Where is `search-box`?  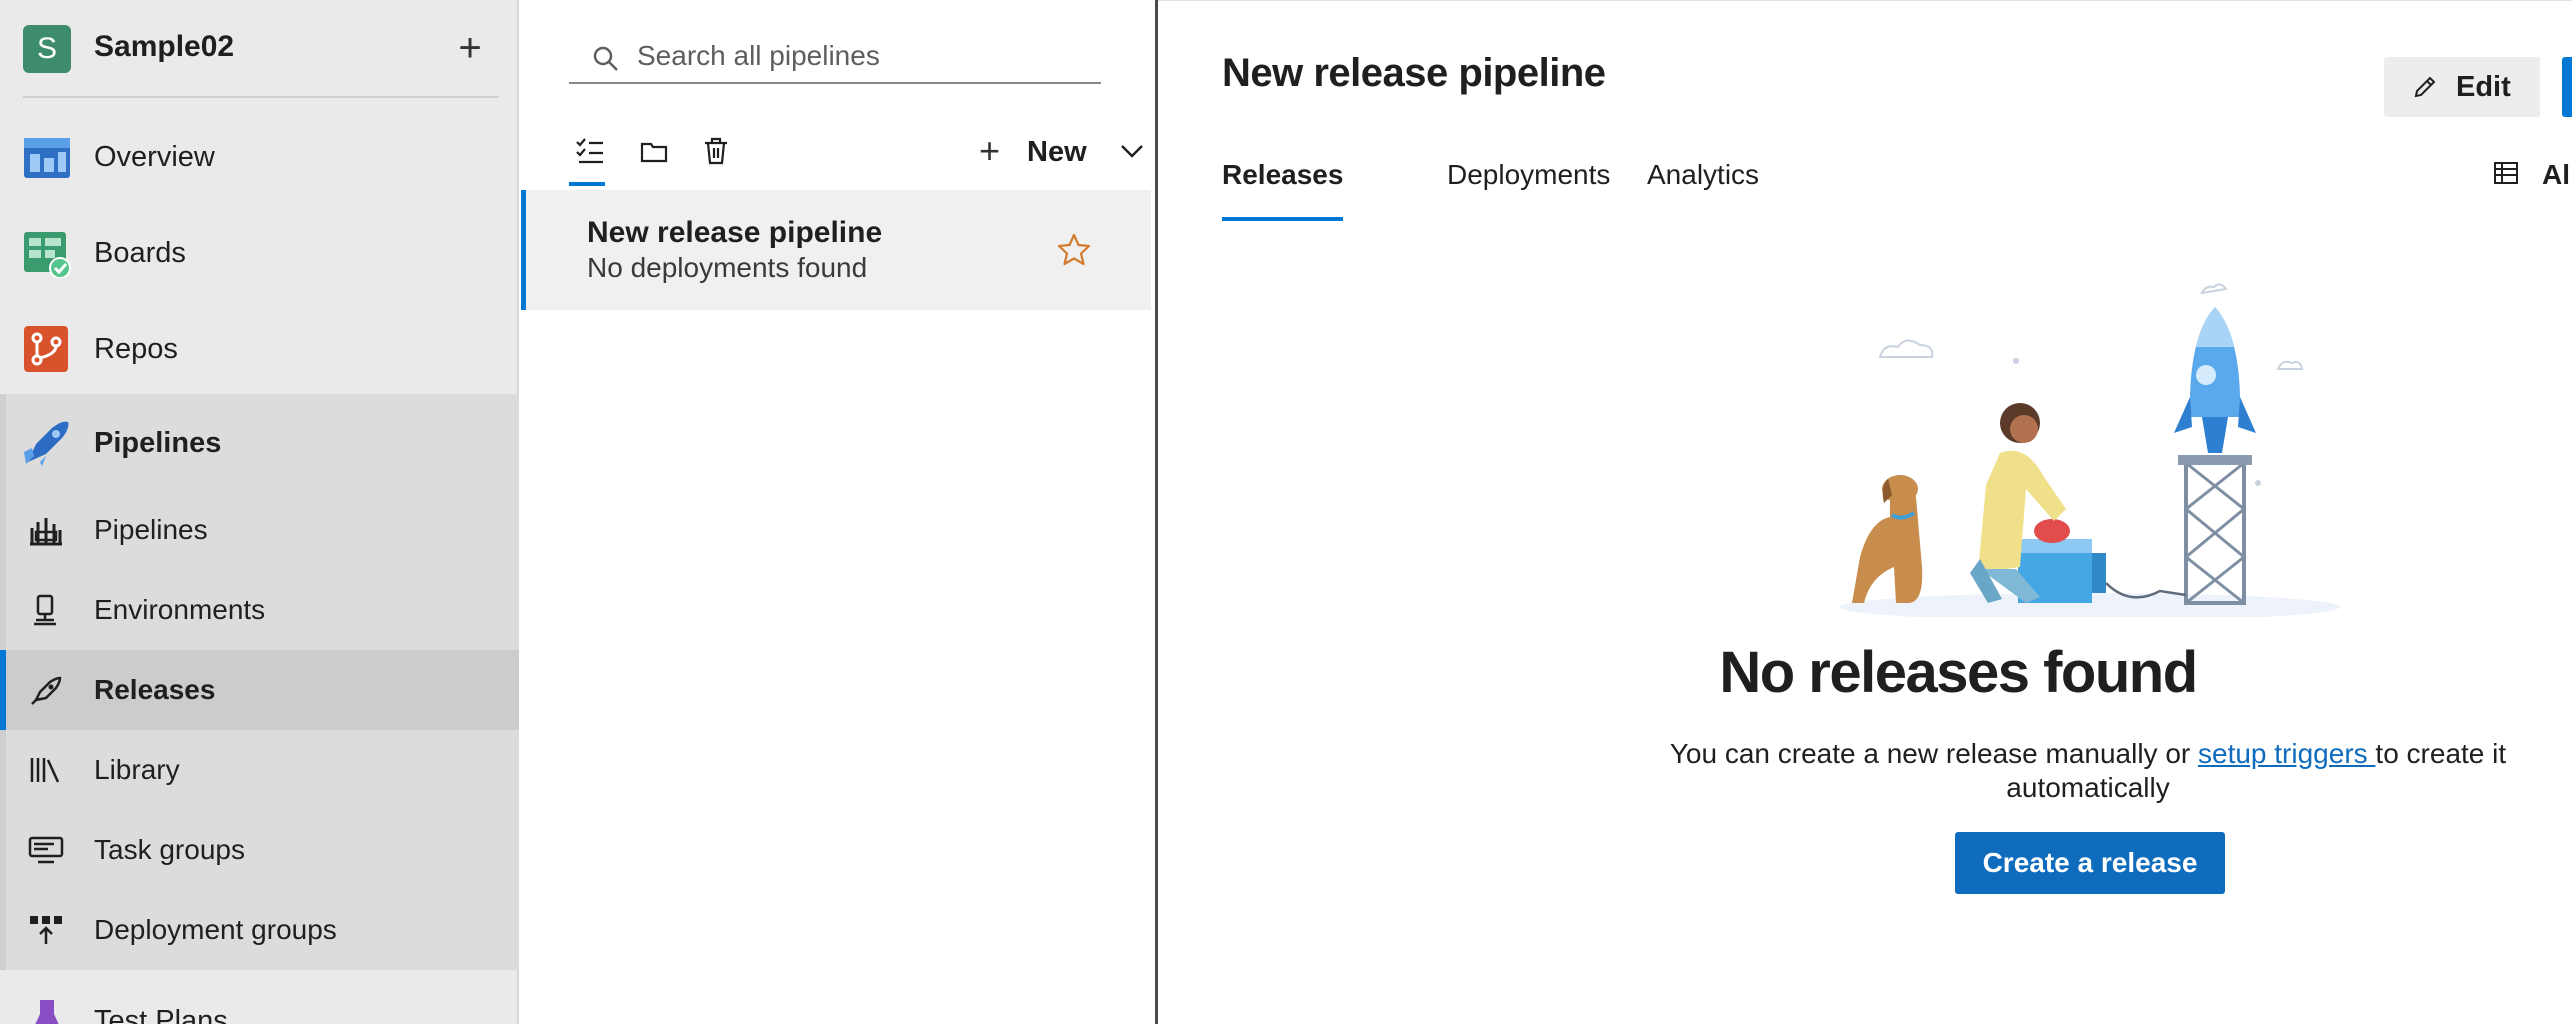
search-box is located at coordinates (835, 57).